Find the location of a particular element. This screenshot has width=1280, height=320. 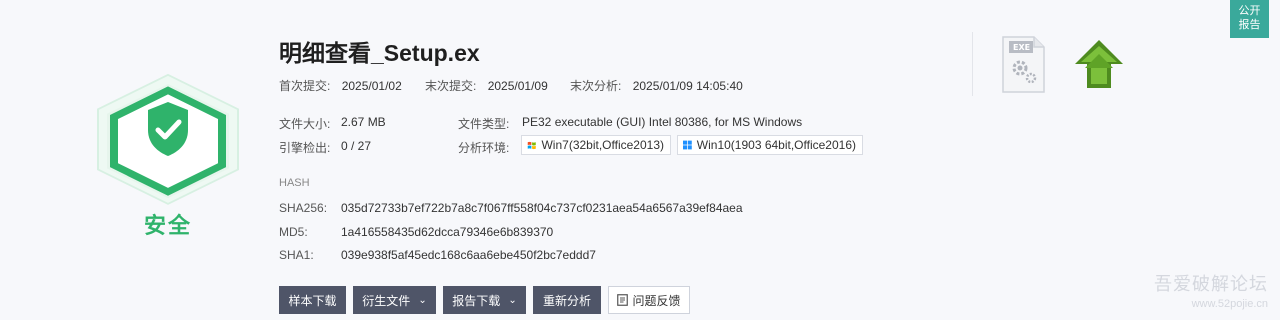

env-win10-label: Win10(1903 64bit,Office2016) is located at coordinates (776, 145).